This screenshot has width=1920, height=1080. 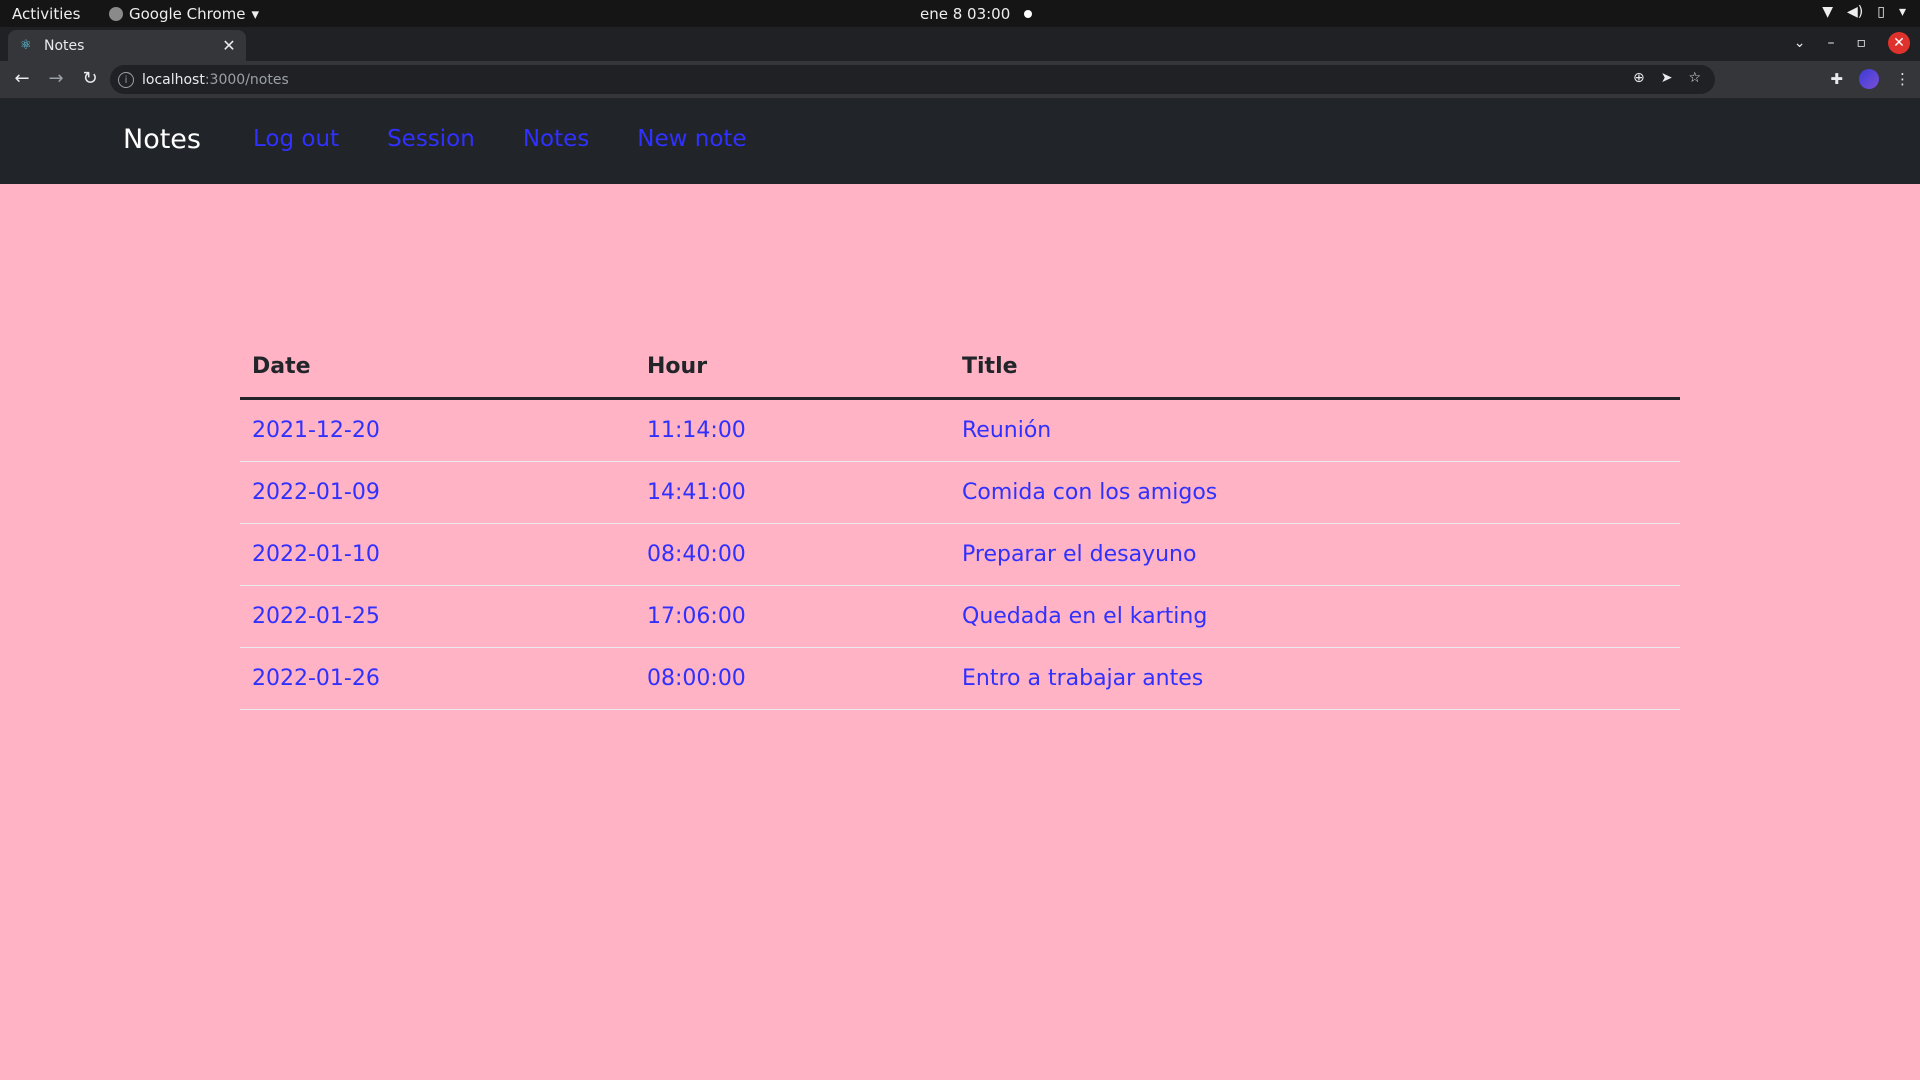 I want to click on browser-toolbar: ← → ↻ i localhost:3000/notes ⊕ ➤ ☆ ✚ ⋮, so click(x=960, y=79).